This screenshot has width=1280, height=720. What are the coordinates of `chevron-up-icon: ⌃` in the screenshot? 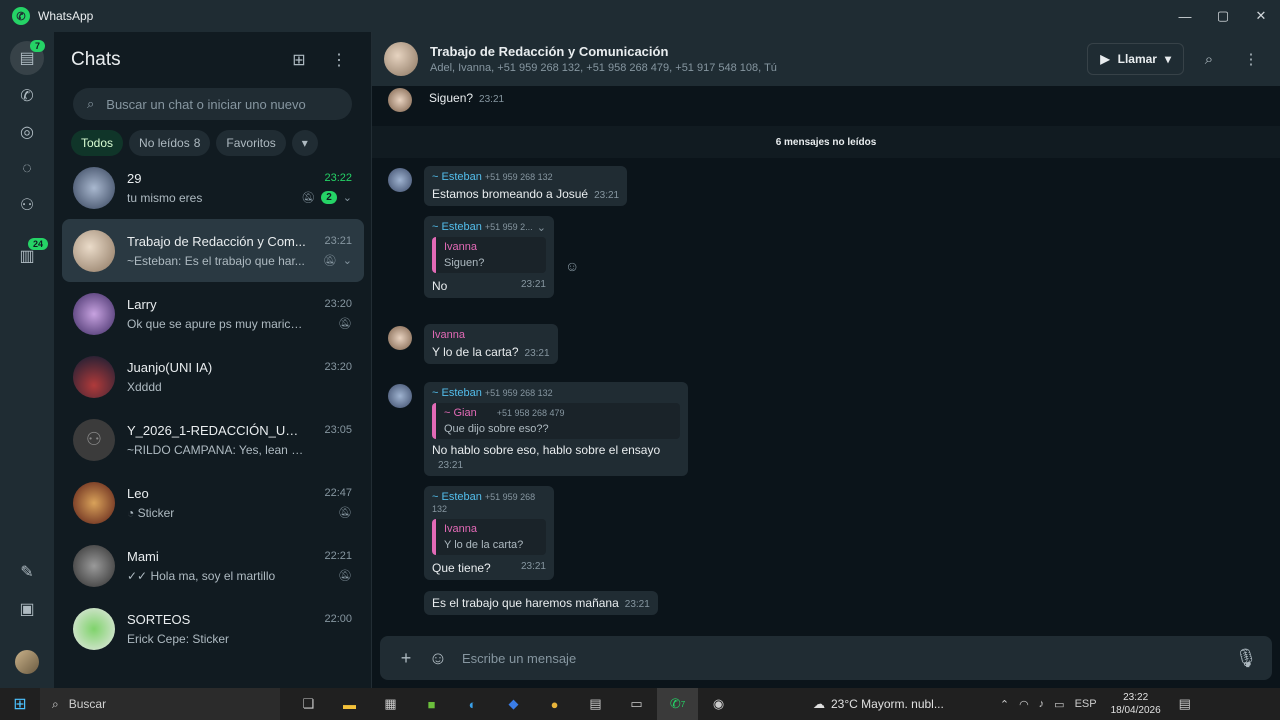 It's located at (1004, 704).